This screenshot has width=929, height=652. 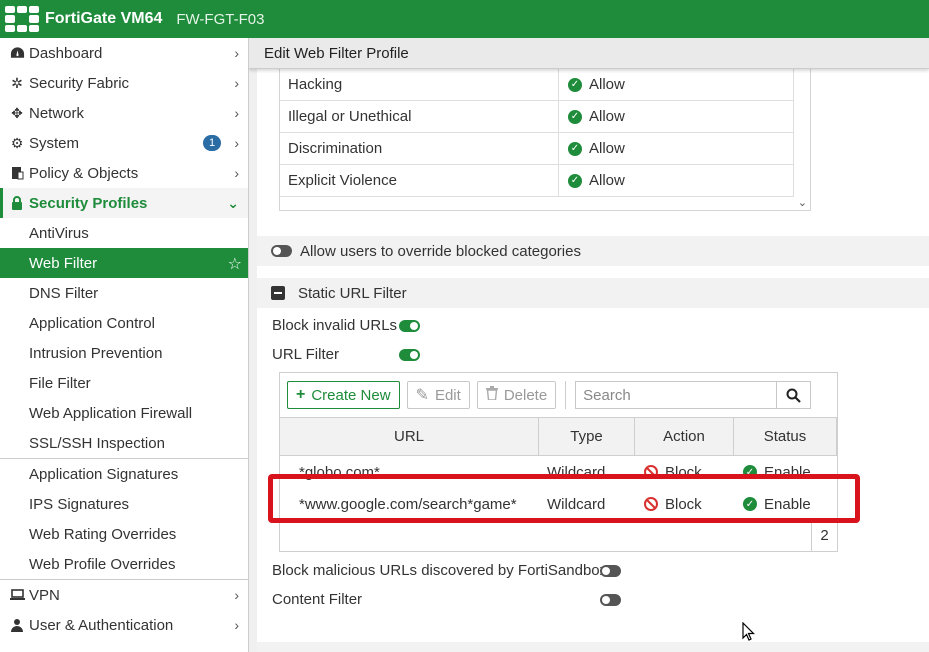 I want to click on laptop-icon, so click(x=17, y=595).